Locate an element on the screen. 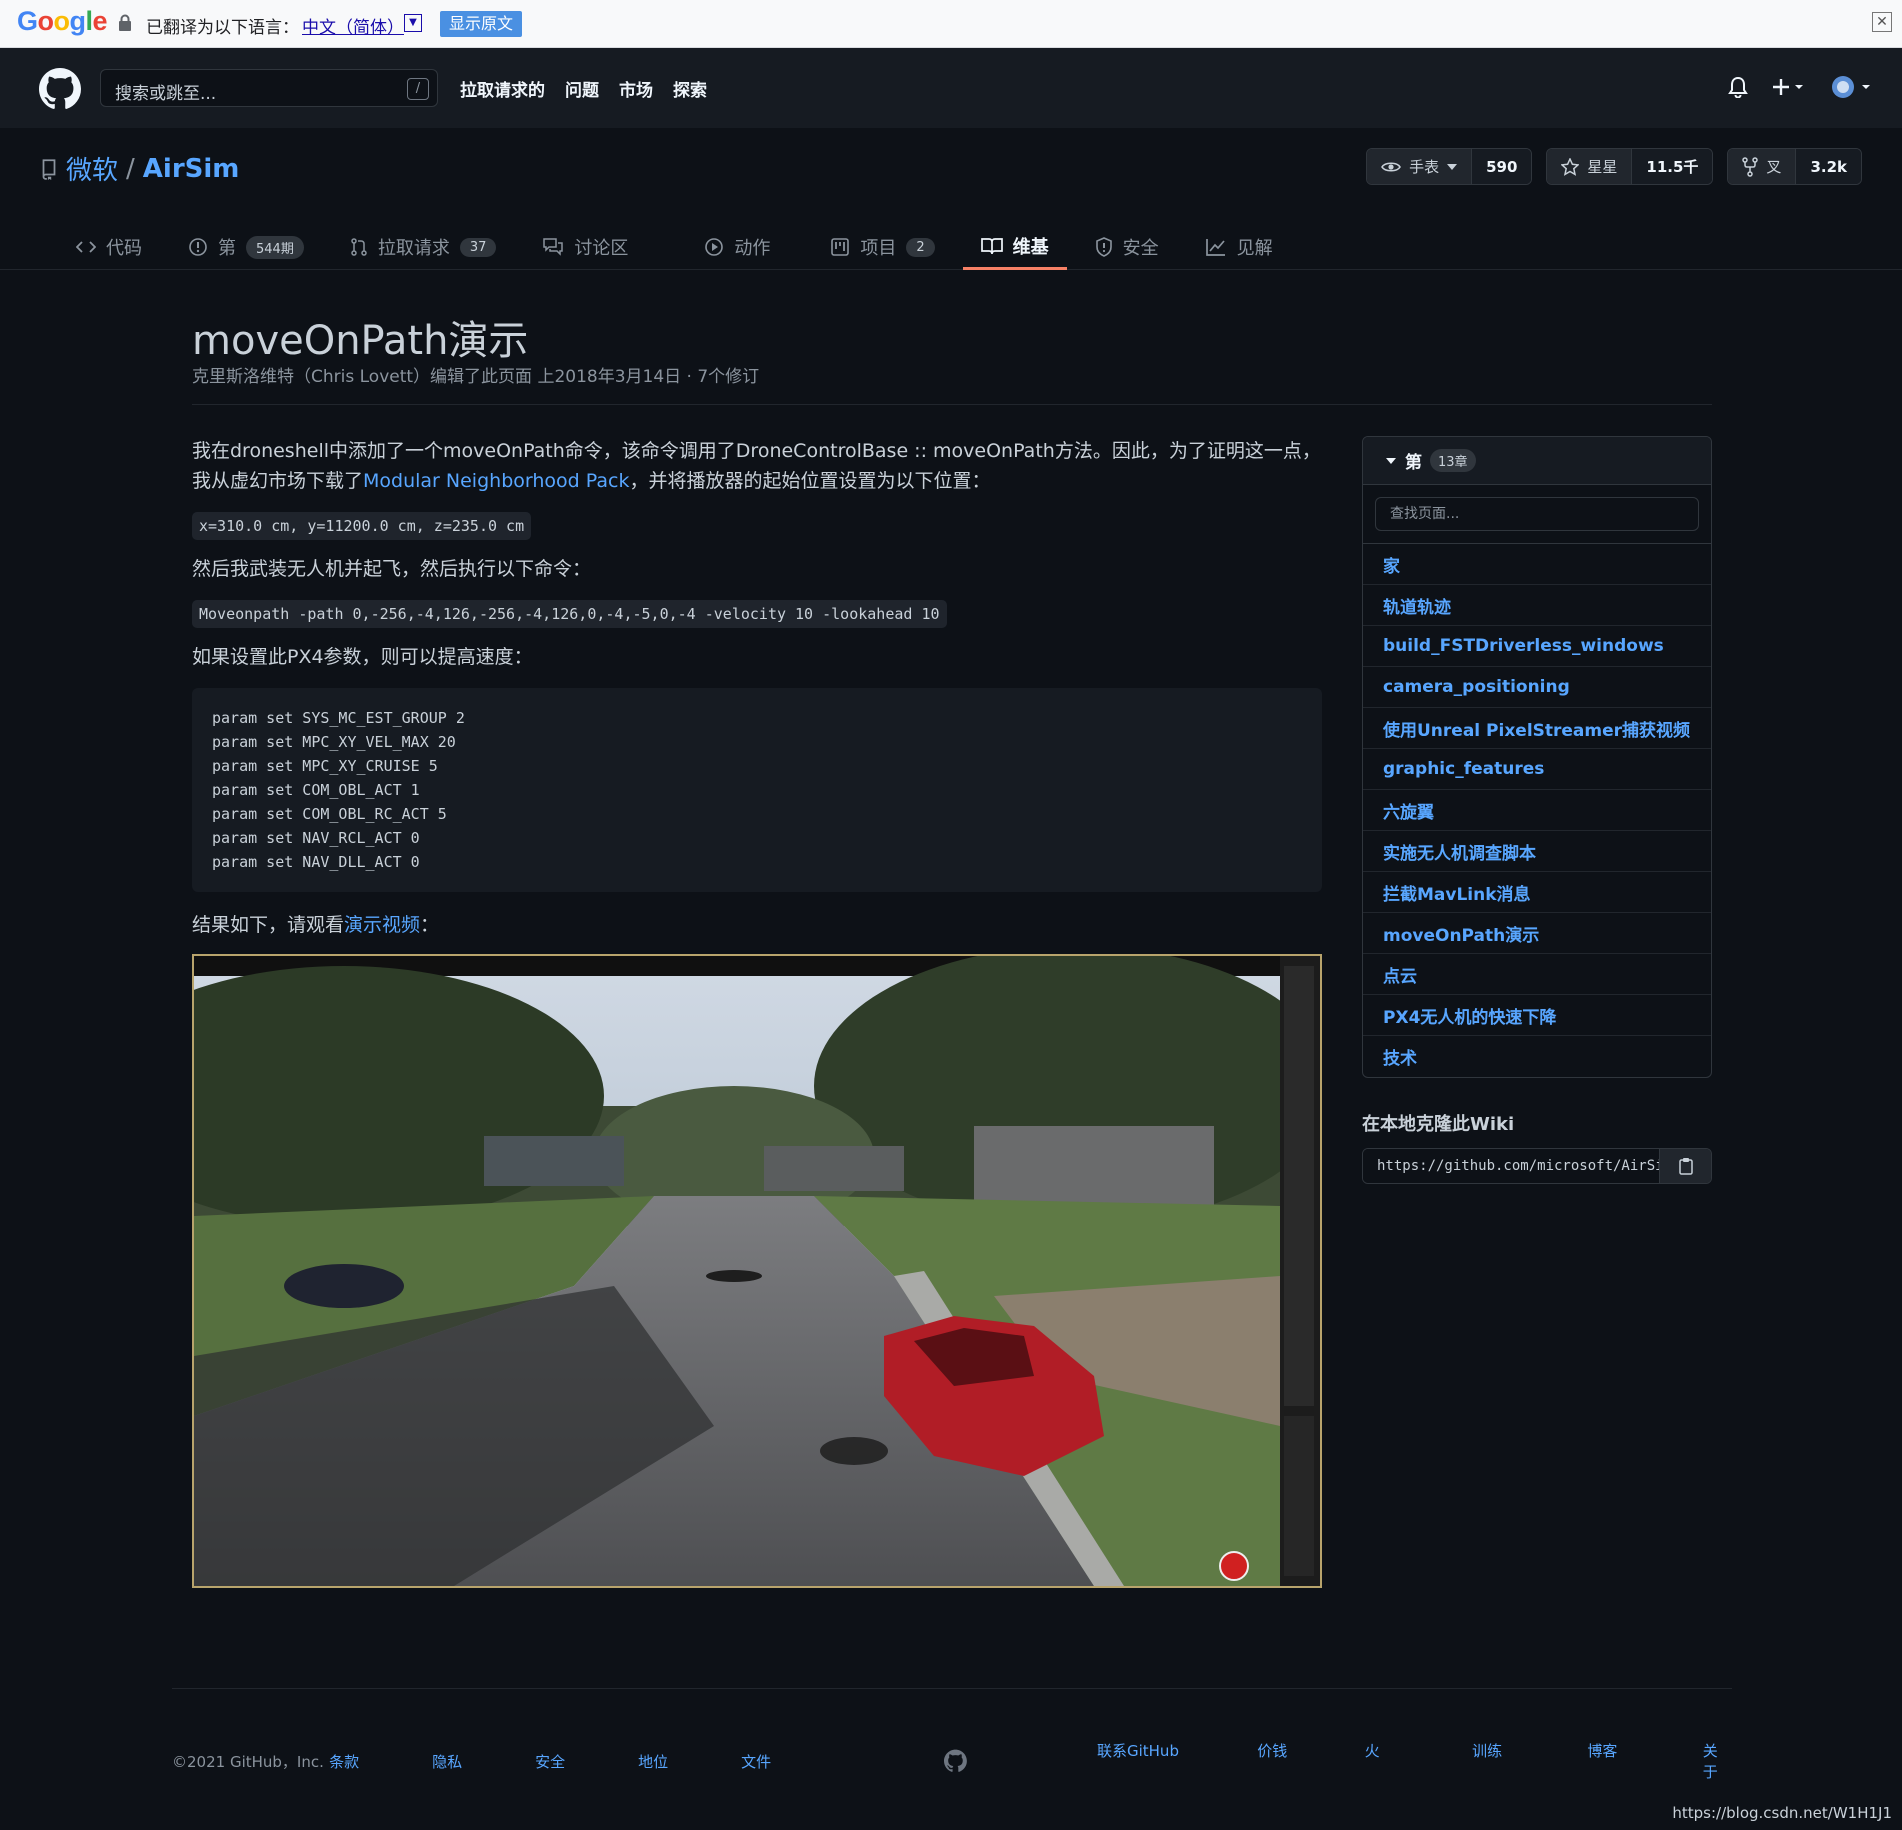  footer-link-about: 关于 is located at coordinates (1717, 1761).